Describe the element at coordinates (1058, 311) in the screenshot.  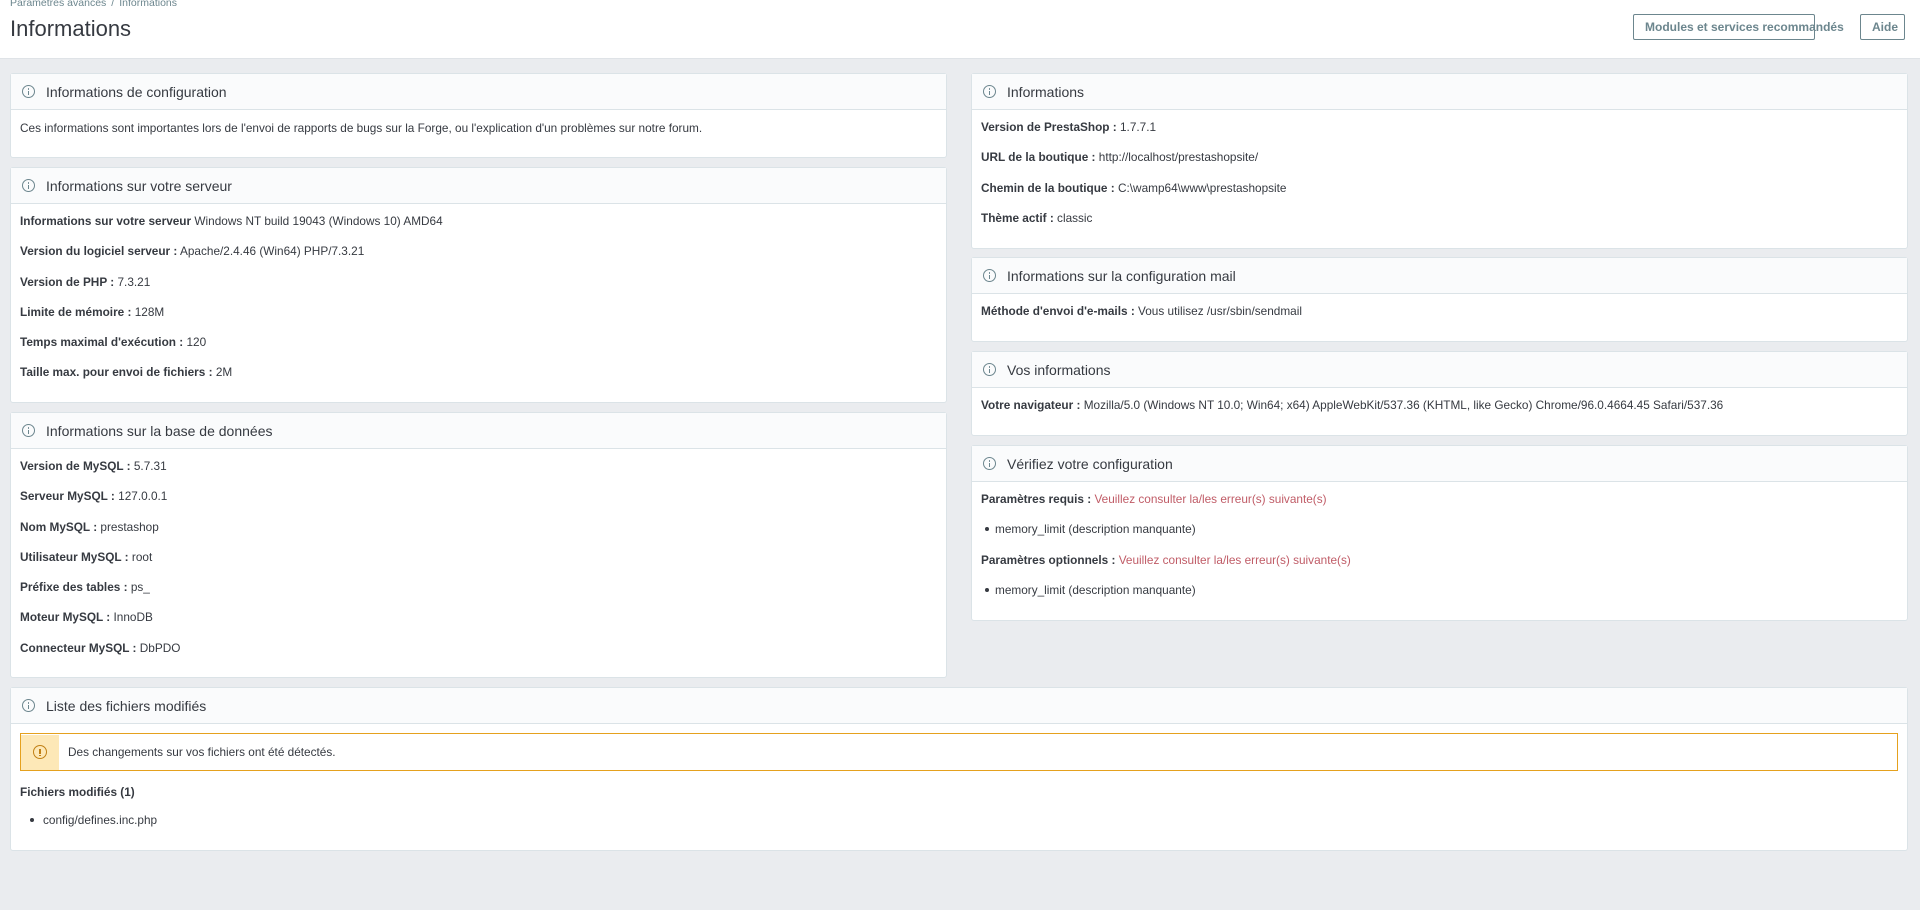
I see `row-label: Méthode d'envoi d'e-mails :` at that location.